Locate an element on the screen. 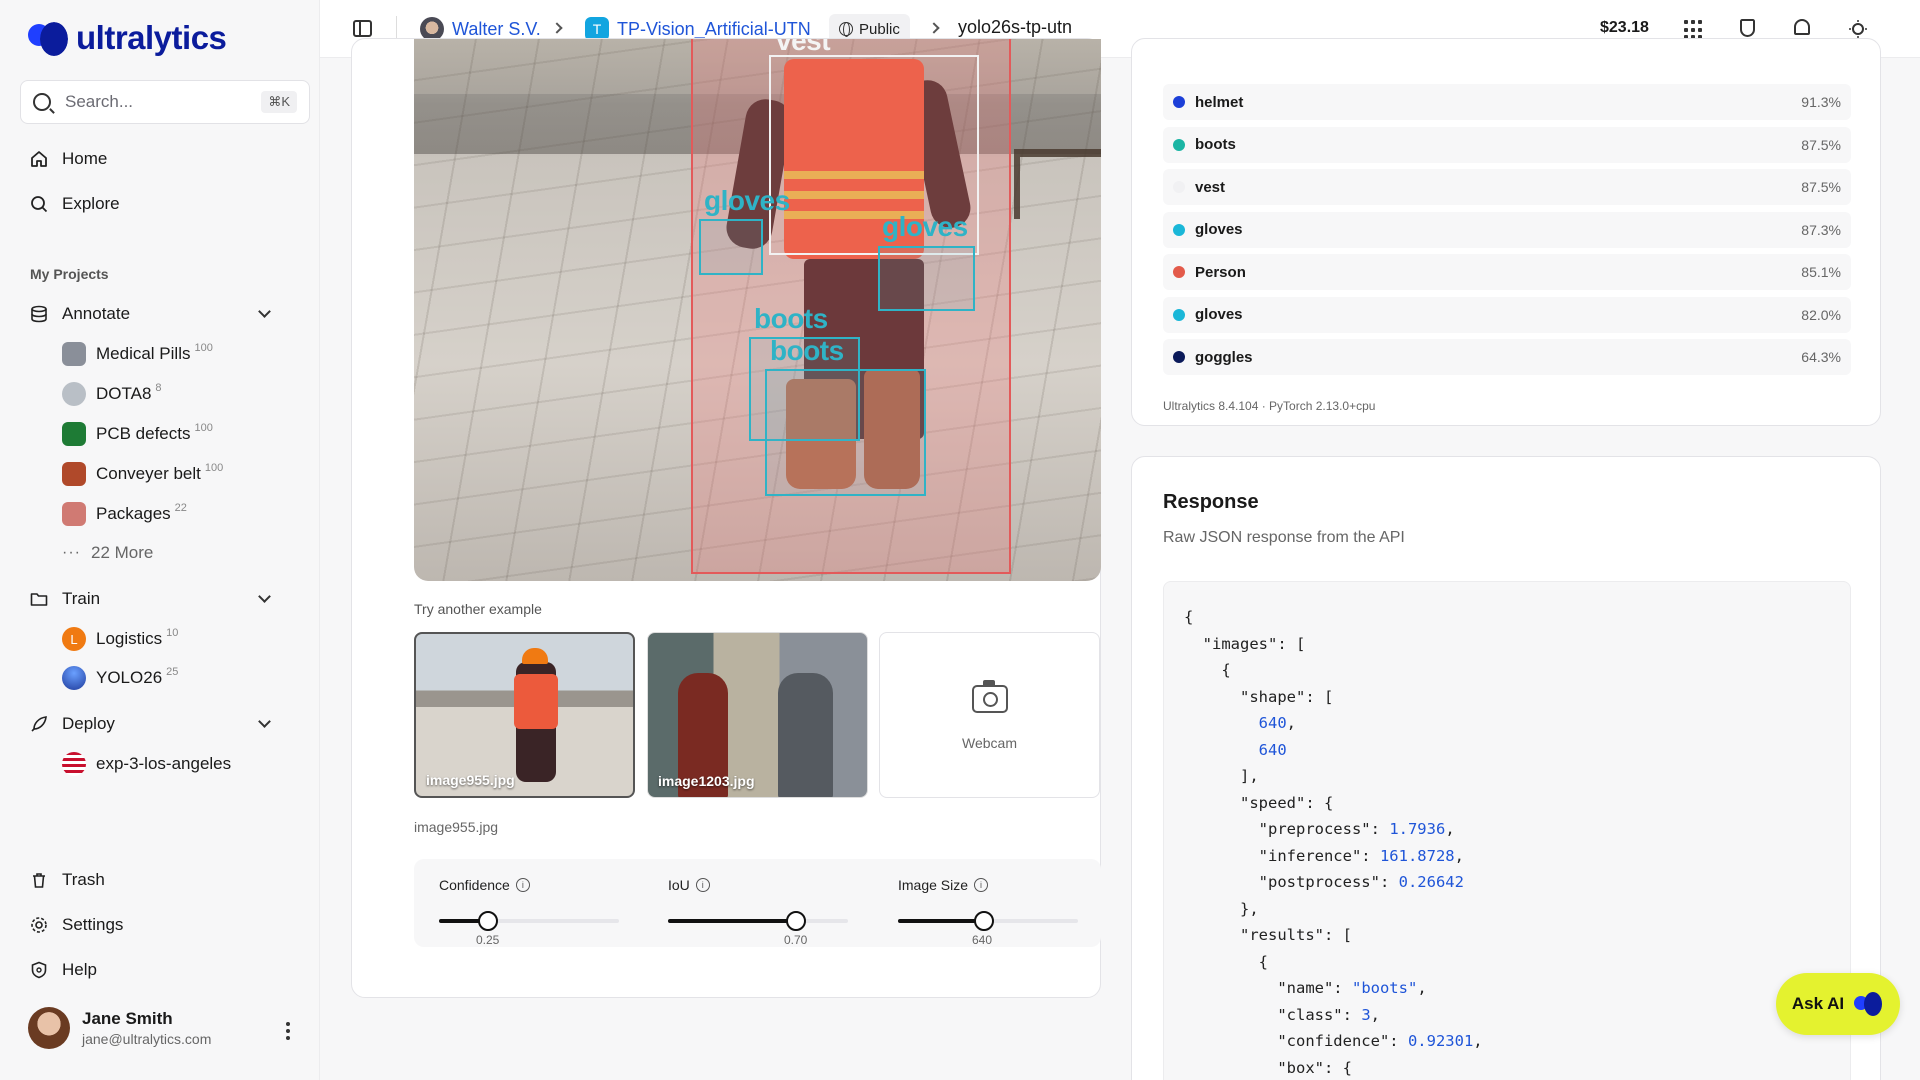 Image resolution: width=1920 pixels, height=1080 pixels. json-line: "preprocess": 1.7936, is located at coordinates (1319, 829).